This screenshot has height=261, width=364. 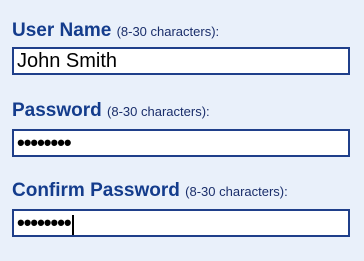 I want to click on username-label: User Name, so click(x=62, y=30).